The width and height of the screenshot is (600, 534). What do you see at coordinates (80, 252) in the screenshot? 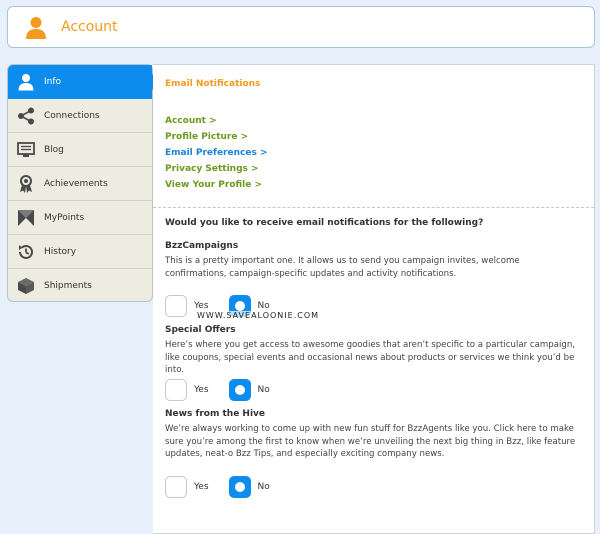
I see `sidebar-item-history: History` at bounding box center [80, 252].